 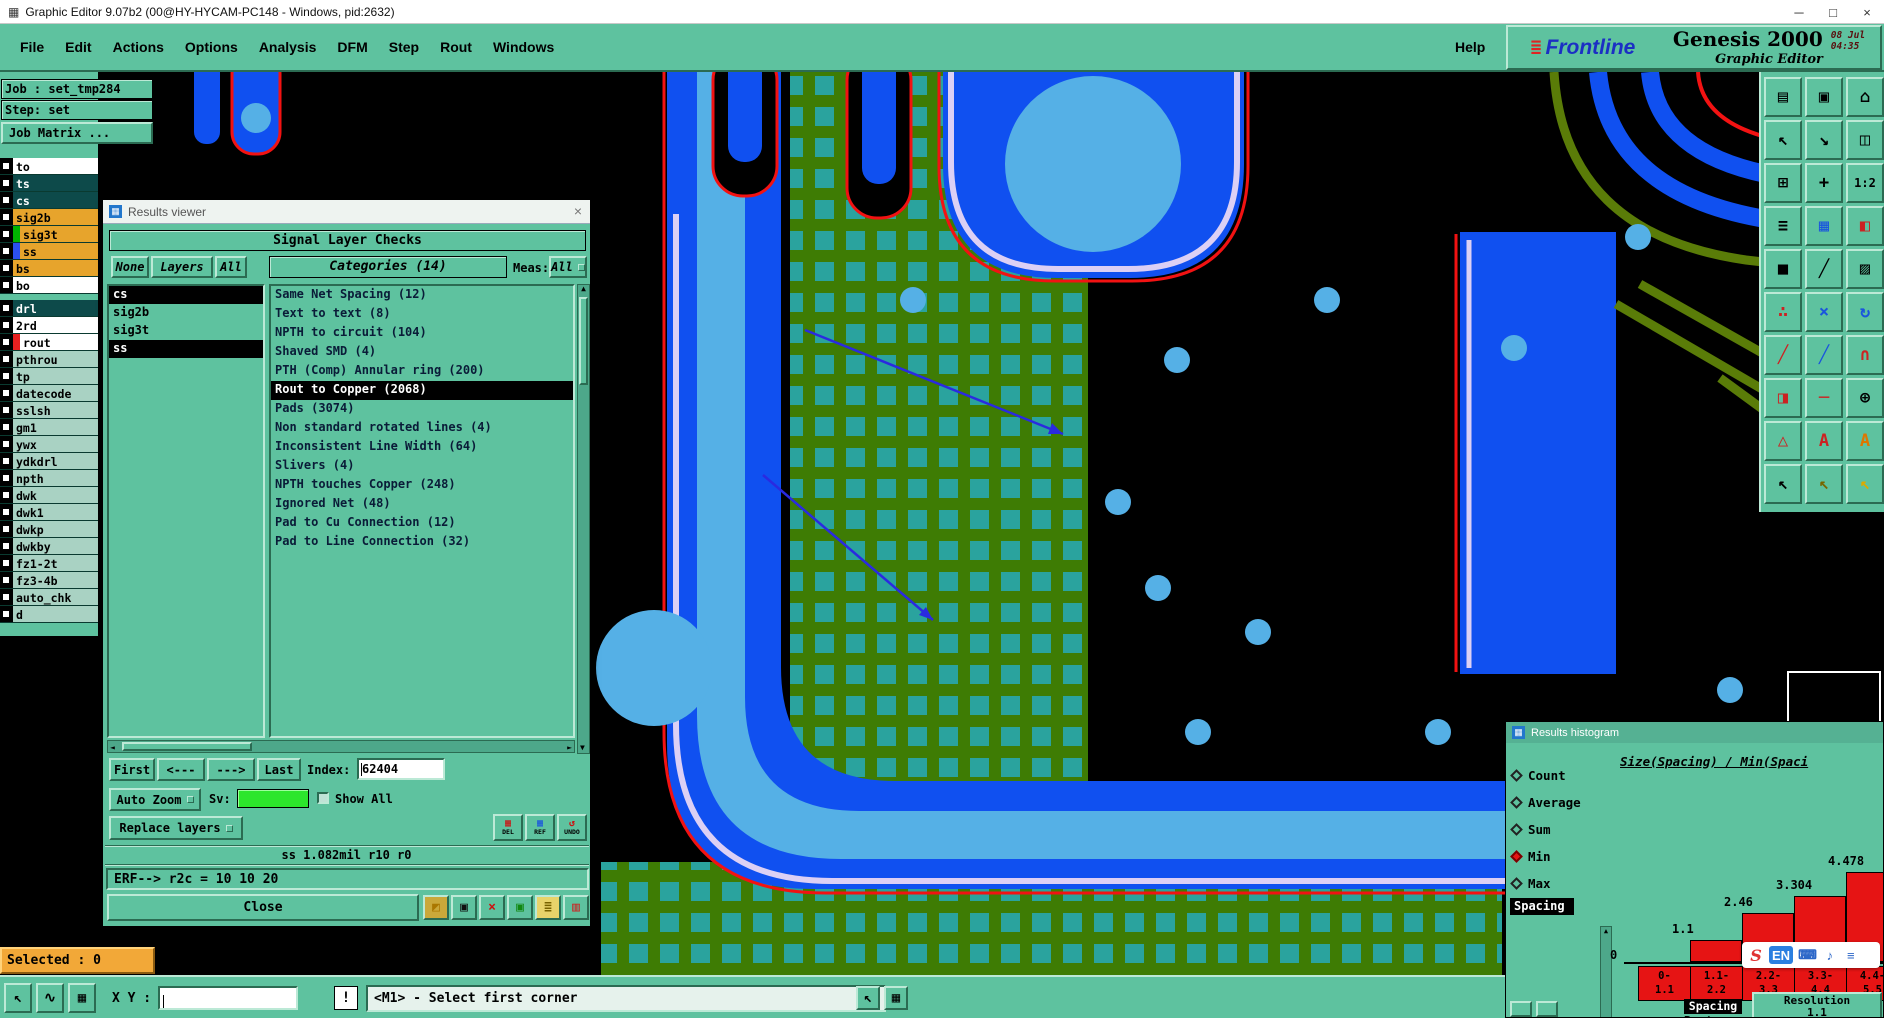 I want to click on scroll-left-icon: ◄, so click(x=112, y=747).